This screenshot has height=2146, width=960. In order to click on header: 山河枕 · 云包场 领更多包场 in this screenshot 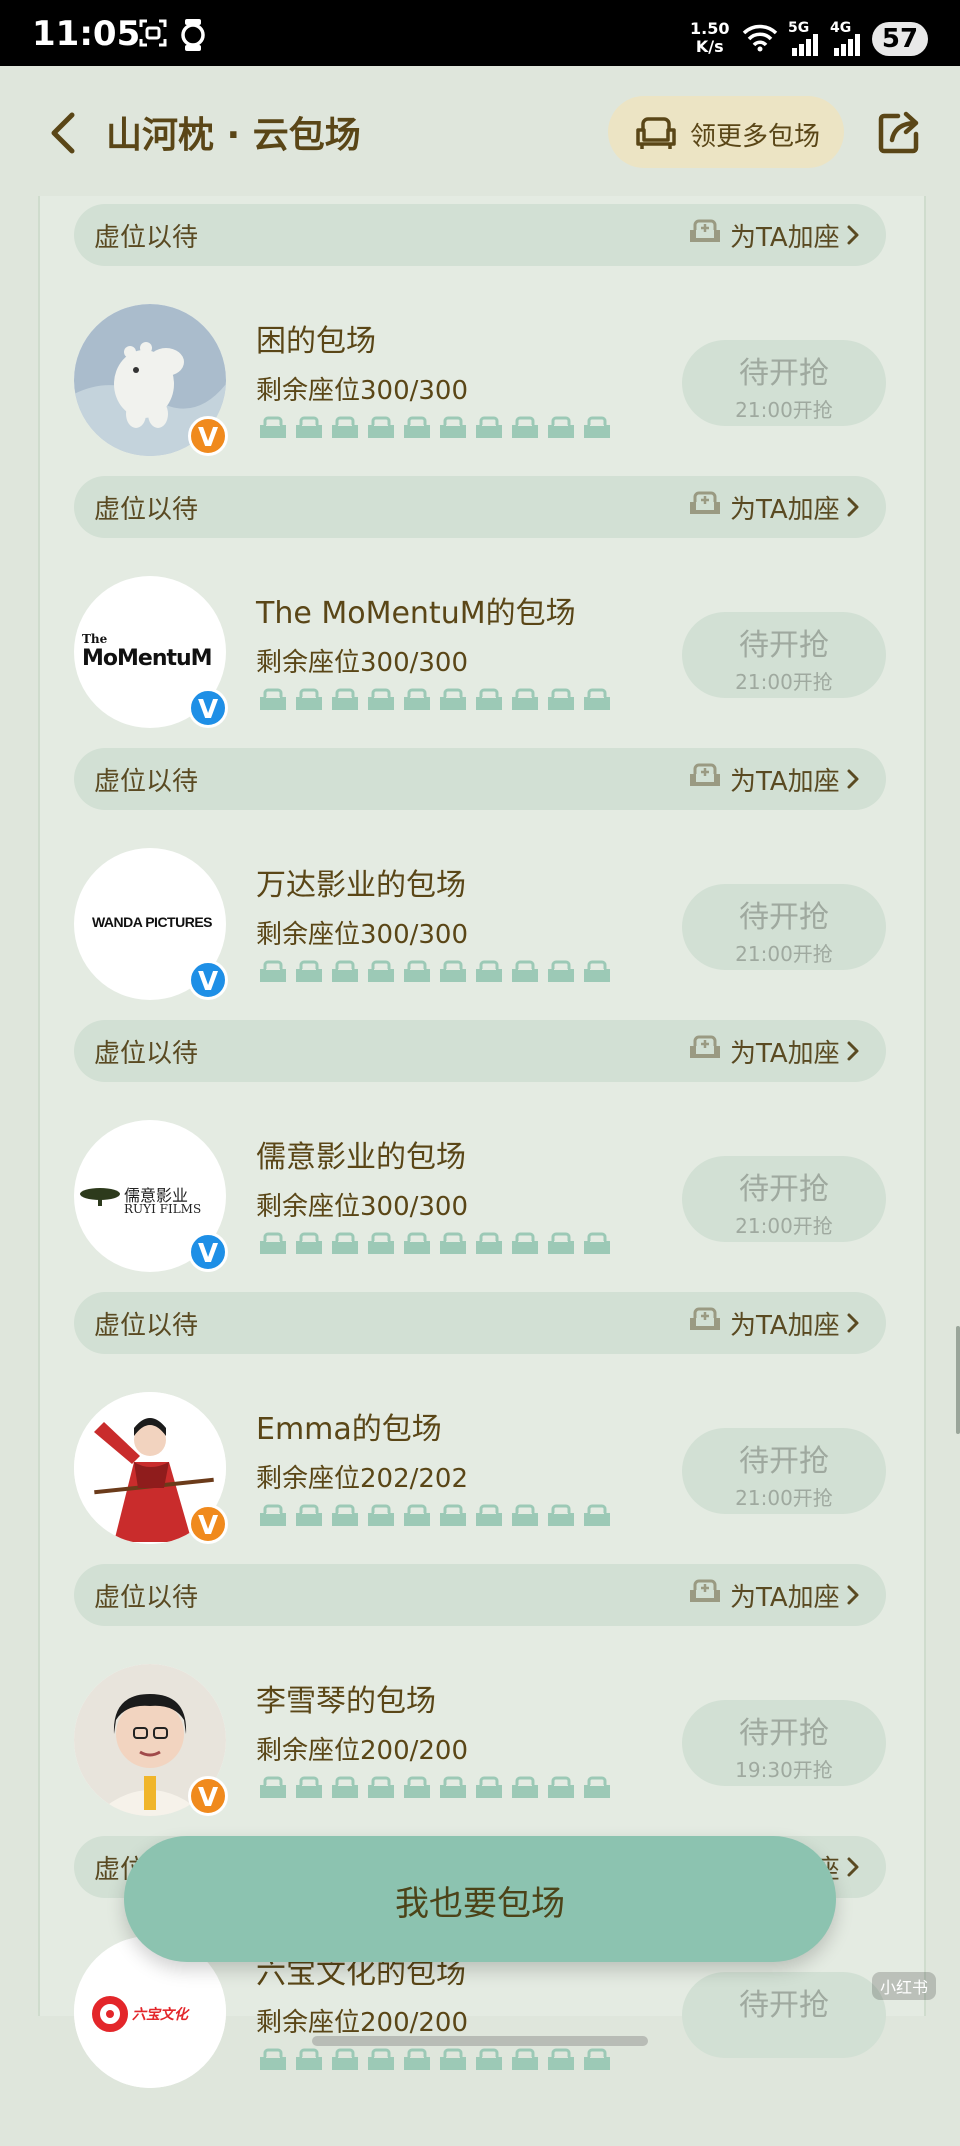, I will do `click(480, 131)`.